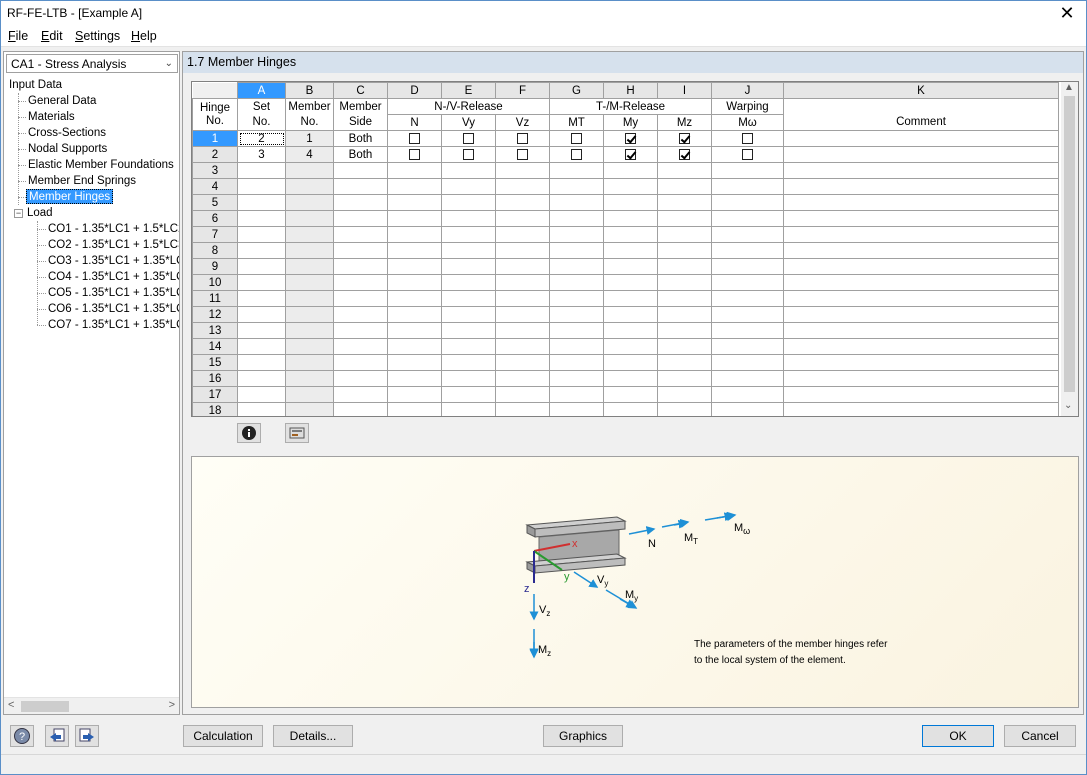  Describe the element at coordinates (468, 154) in the screenshot. I see `release-vy-checkbox` at that location.